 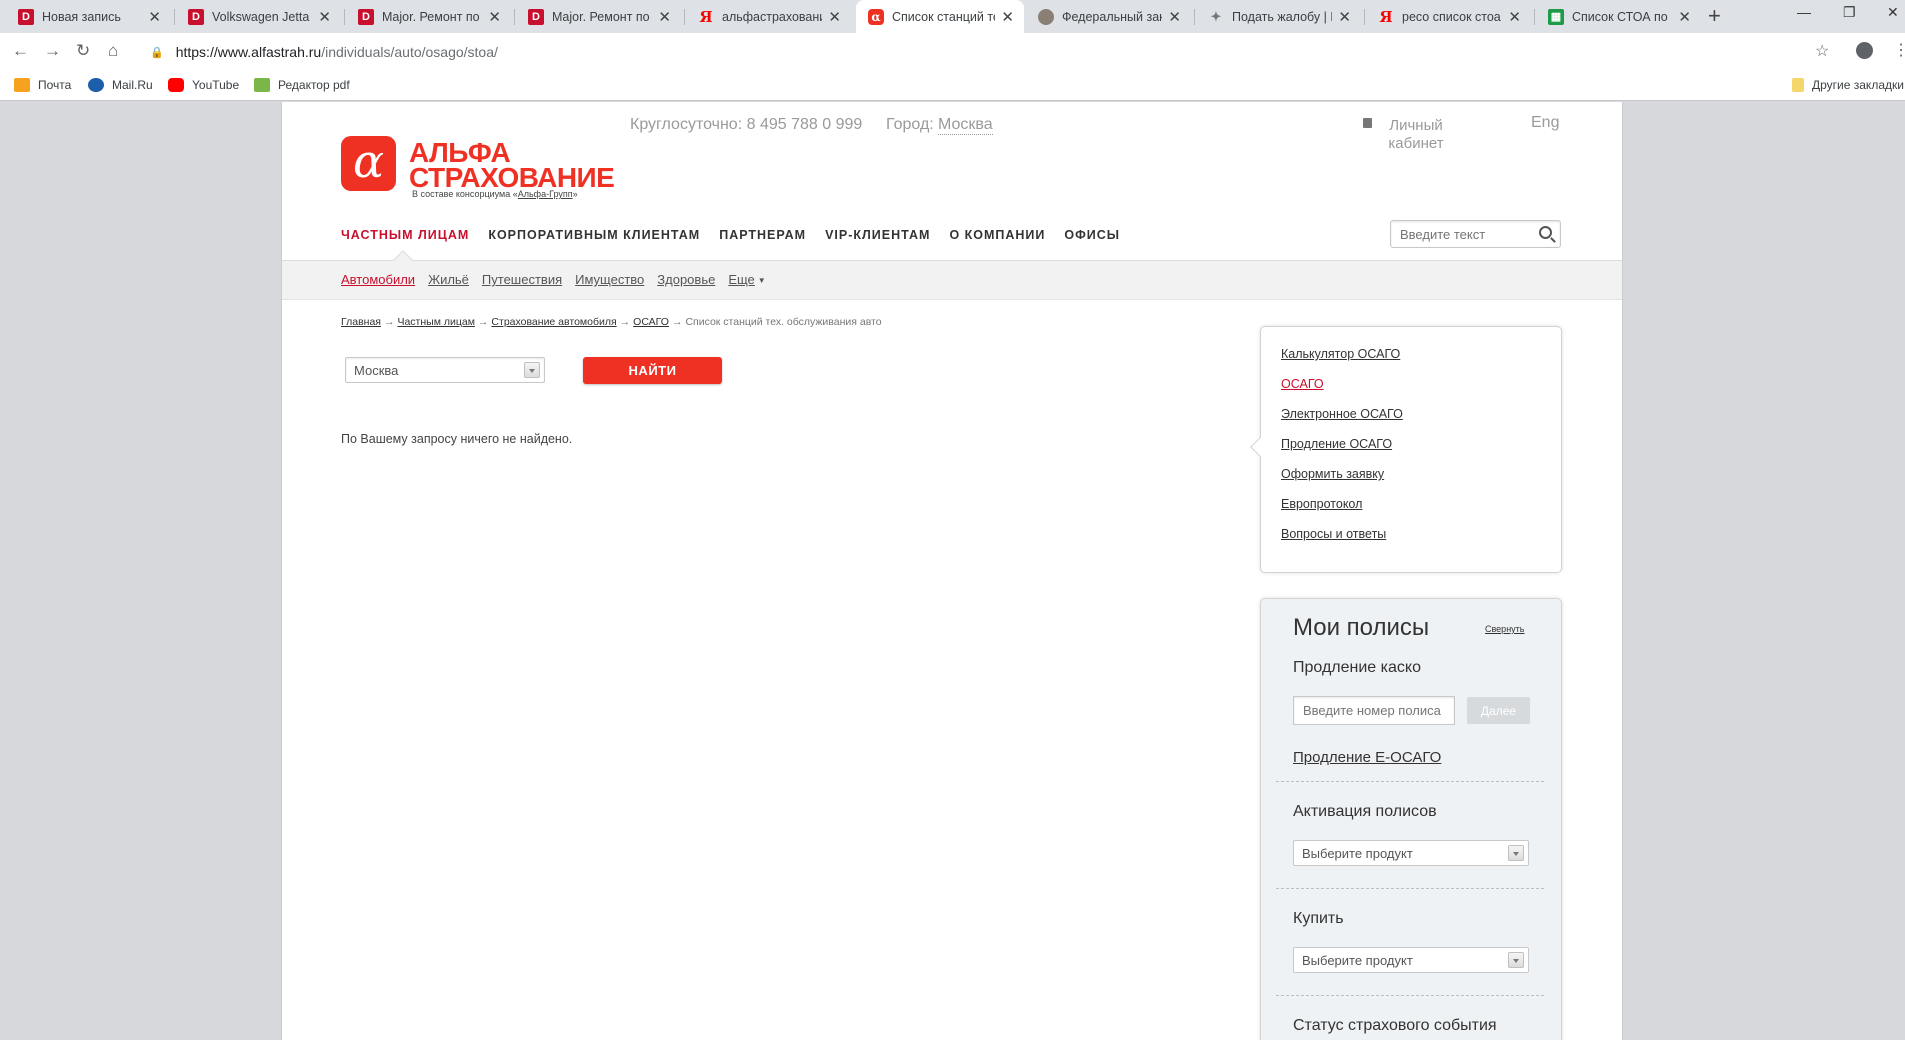 I want to click on nav-corporate: КОРПОРАТИВНЫМ КЛИЕНТАМ, so click(x=594, y=235).